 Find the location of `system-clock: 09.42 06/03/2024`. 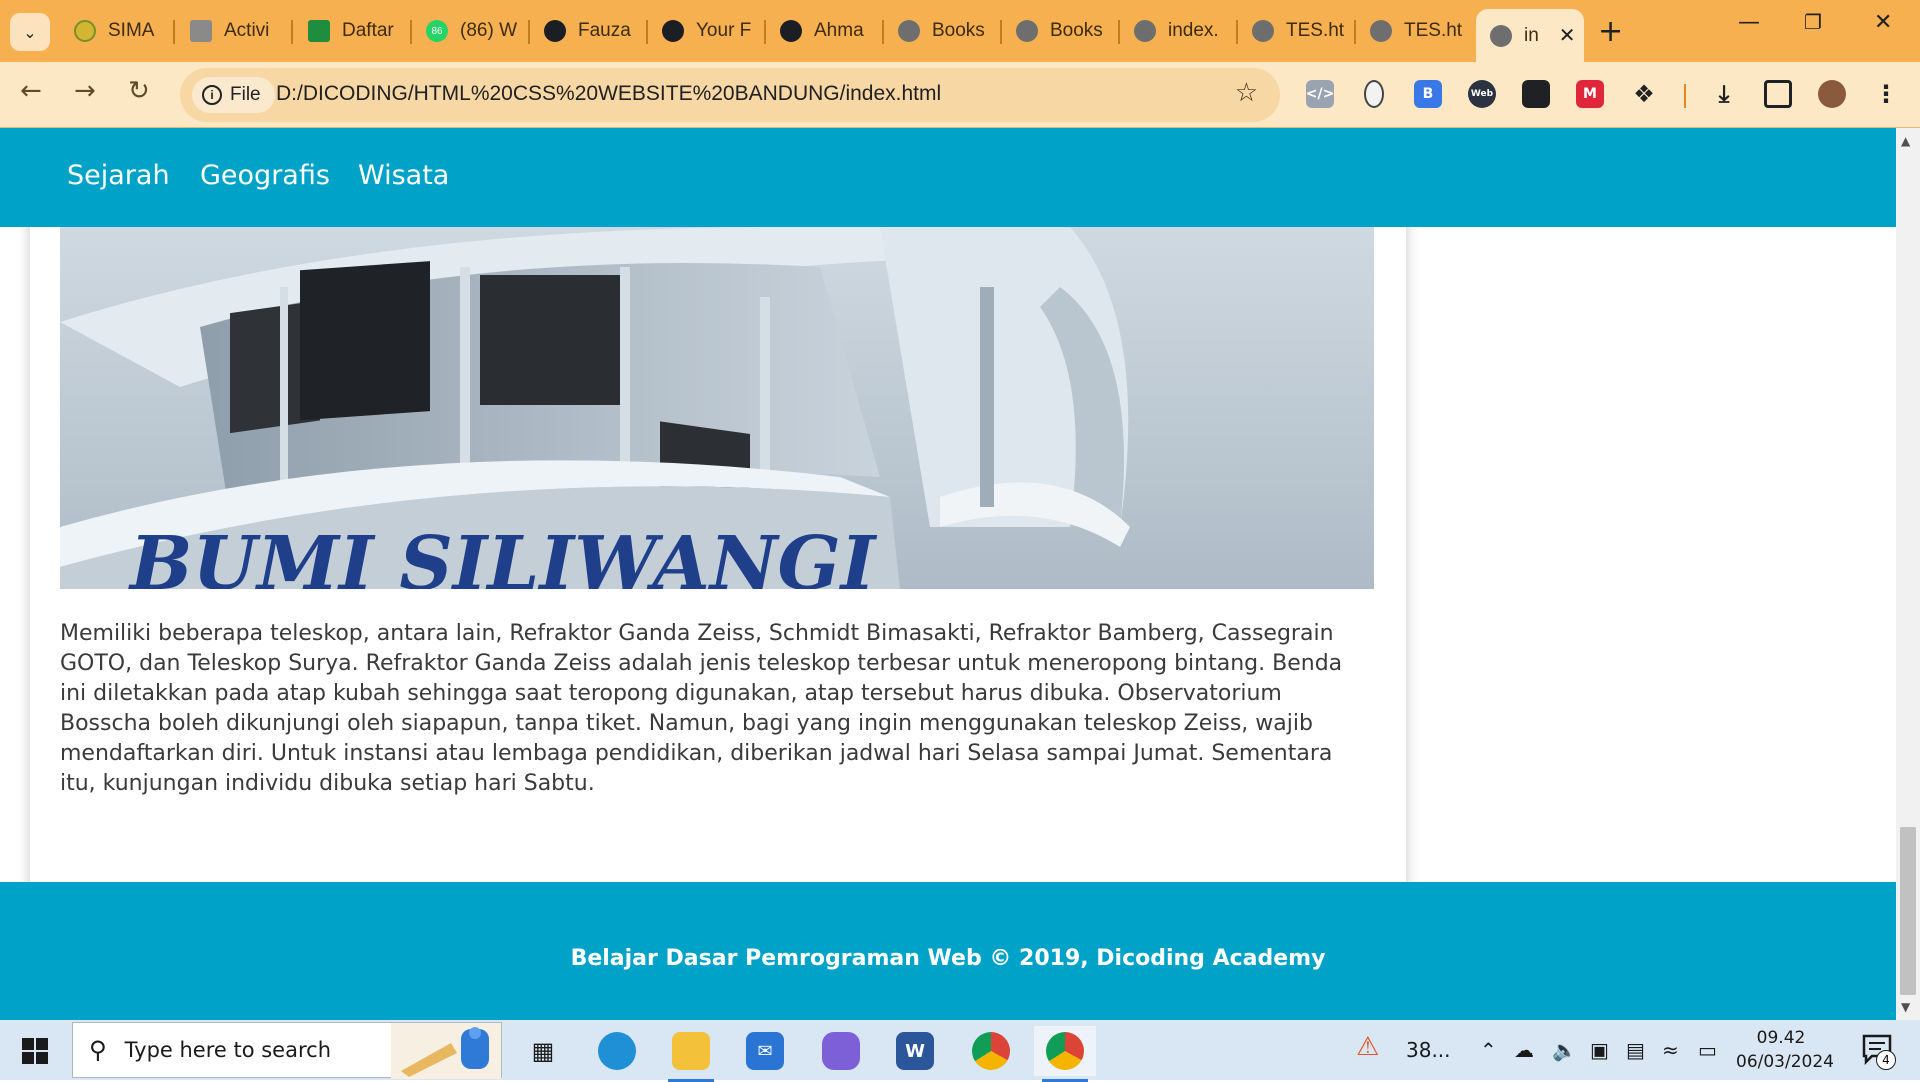

system-clock: 09.42 06/03/2024 is located at coordinates (1785, 1050).